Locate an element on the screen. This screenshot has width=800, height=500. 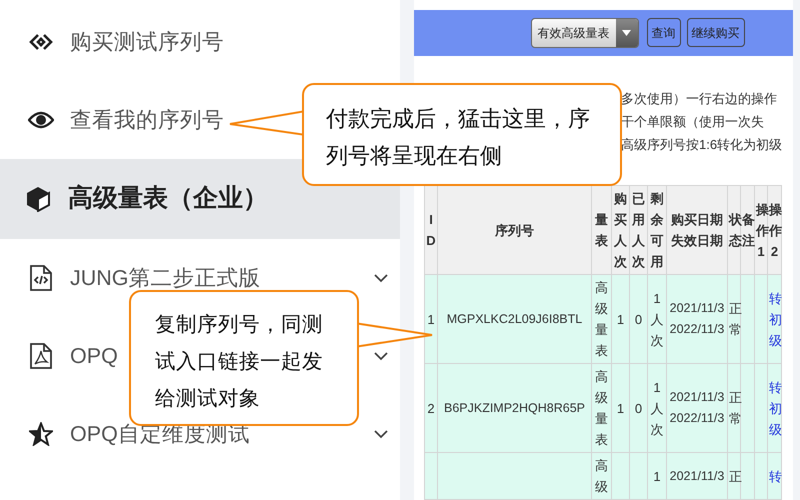
callout-tooltip: 付款完成后，猛击这里，序列号将呈现在右侧 is located at coordinates (462, 134).